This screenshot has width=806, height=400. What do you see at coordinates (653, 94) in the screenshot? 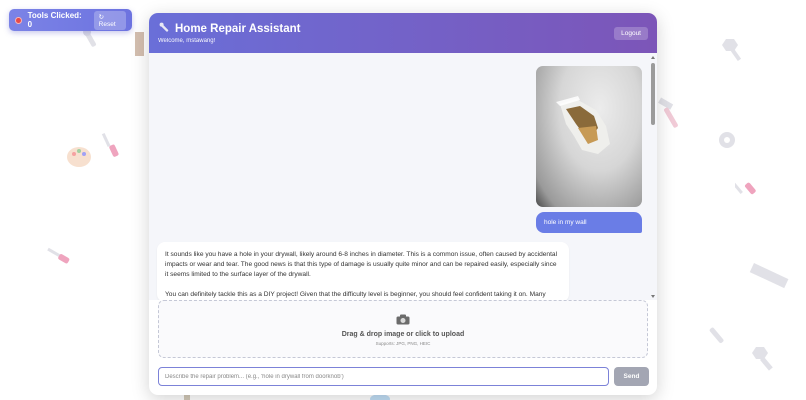
I see `scrollbar-thumb` at bounding box center [653, 94].